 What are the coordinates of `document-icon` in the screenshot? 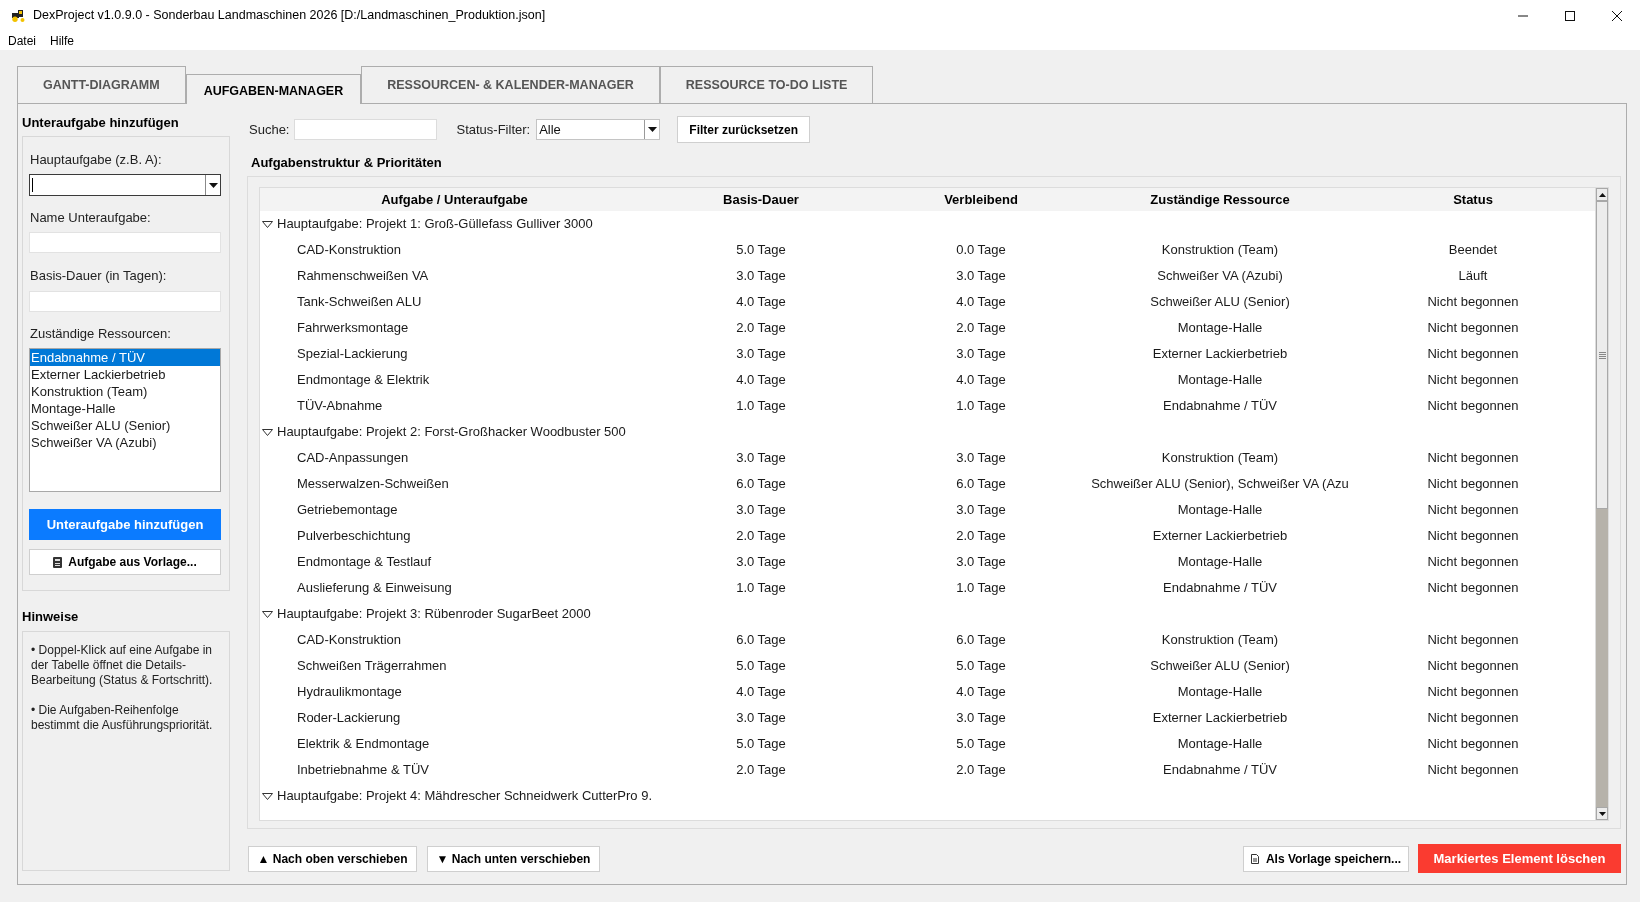 It's located at (1254, 858).